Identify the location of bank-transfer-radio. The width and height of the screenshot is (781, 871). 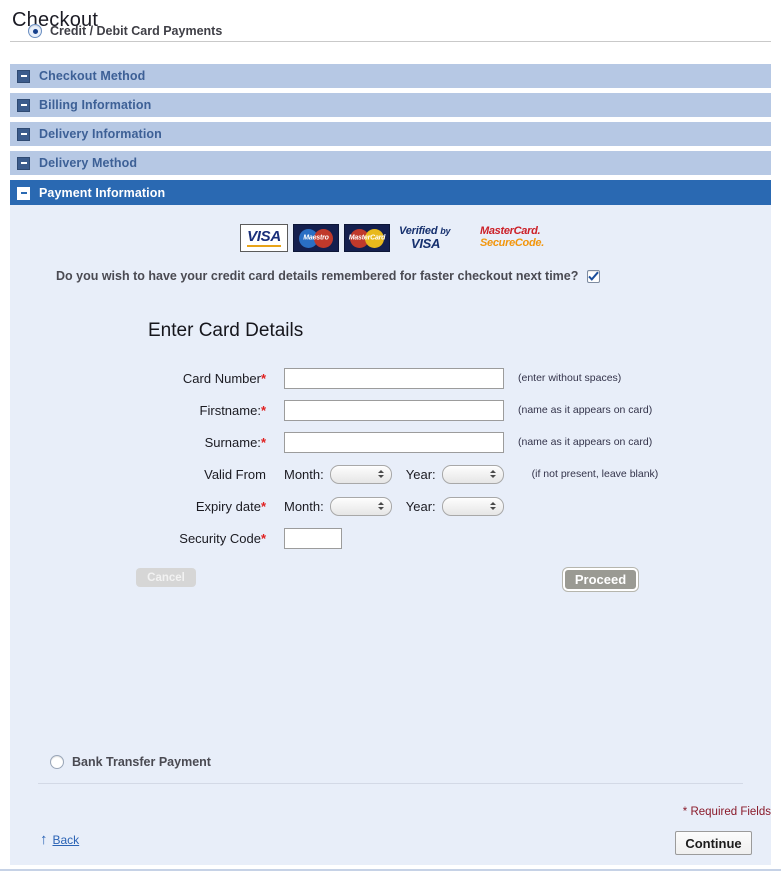
(57, 762).